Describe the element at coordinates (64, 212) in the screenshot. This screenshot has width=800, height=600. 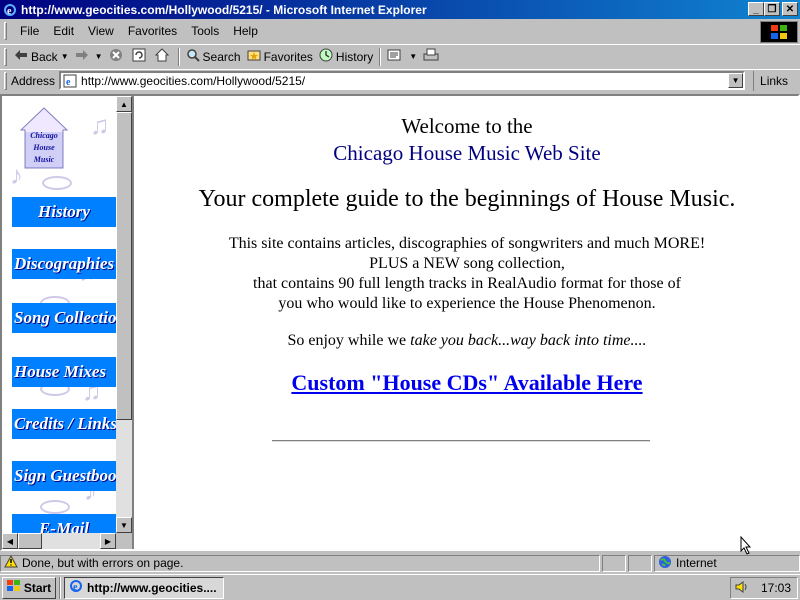
I see `nav-history-button: History` at that location.